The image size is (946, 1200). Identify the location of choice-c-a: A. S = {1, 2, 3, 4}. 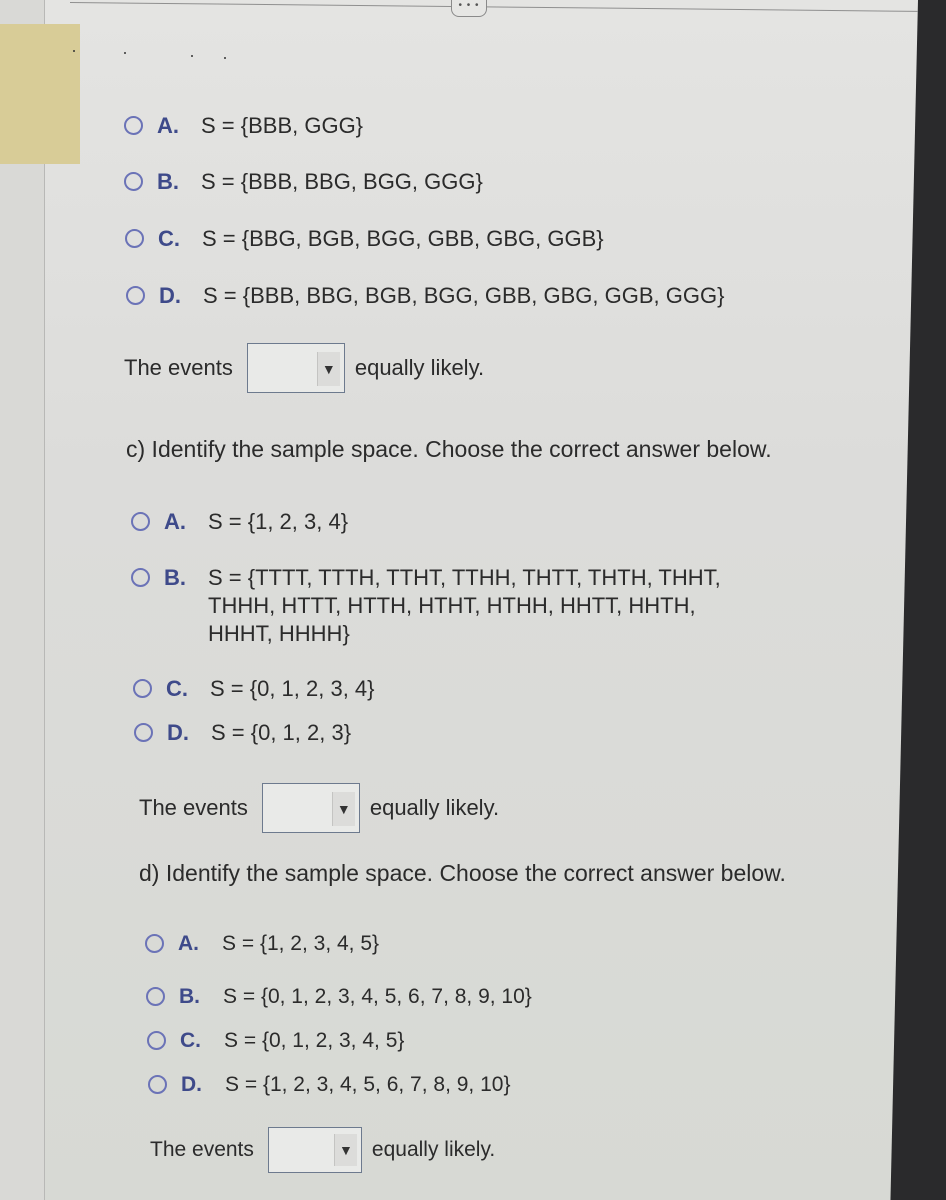
(239, 522).